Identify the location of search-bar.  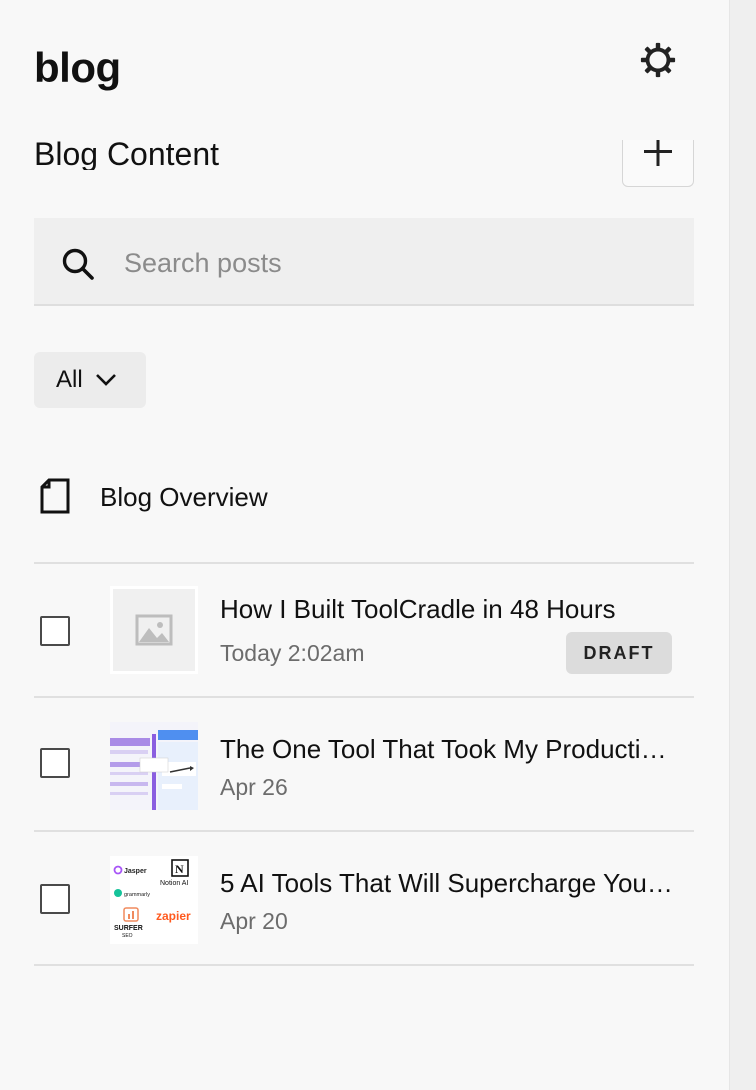
(364, 262).